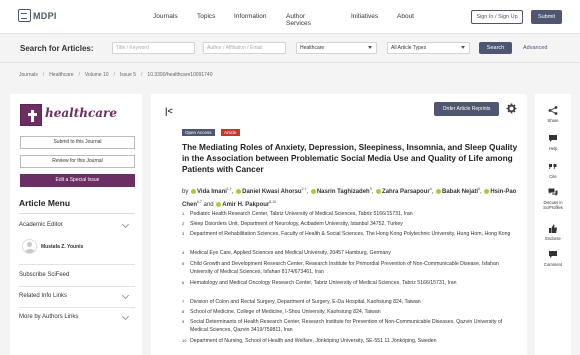  Describe the element at coordinates (553, 232) in the screenshot. I see `endorse-button: Endorse` at that location.